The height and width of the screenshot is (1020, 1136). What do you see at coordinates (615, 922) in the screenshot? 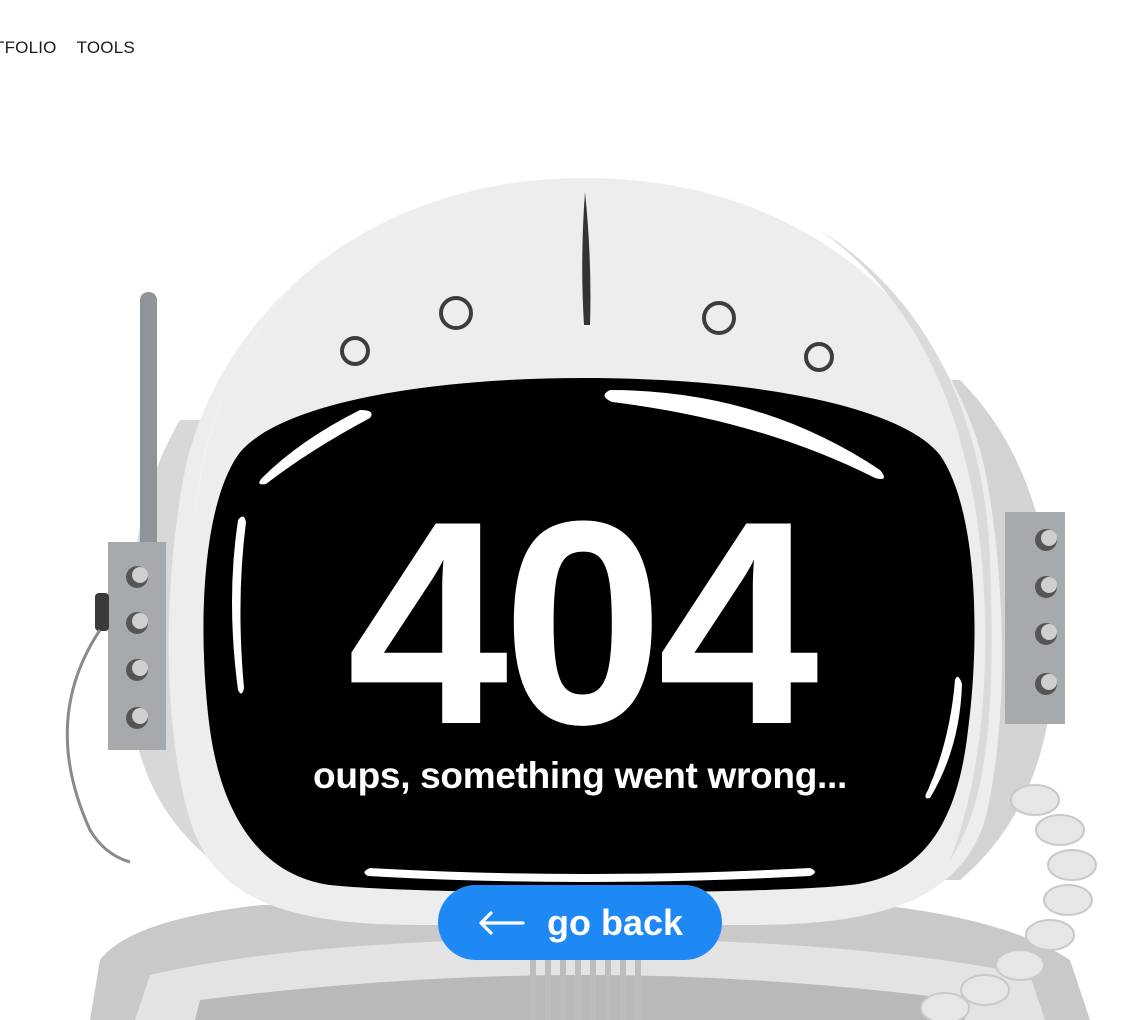
I see `go-back-label: go back` at bounding box center [615, 922].